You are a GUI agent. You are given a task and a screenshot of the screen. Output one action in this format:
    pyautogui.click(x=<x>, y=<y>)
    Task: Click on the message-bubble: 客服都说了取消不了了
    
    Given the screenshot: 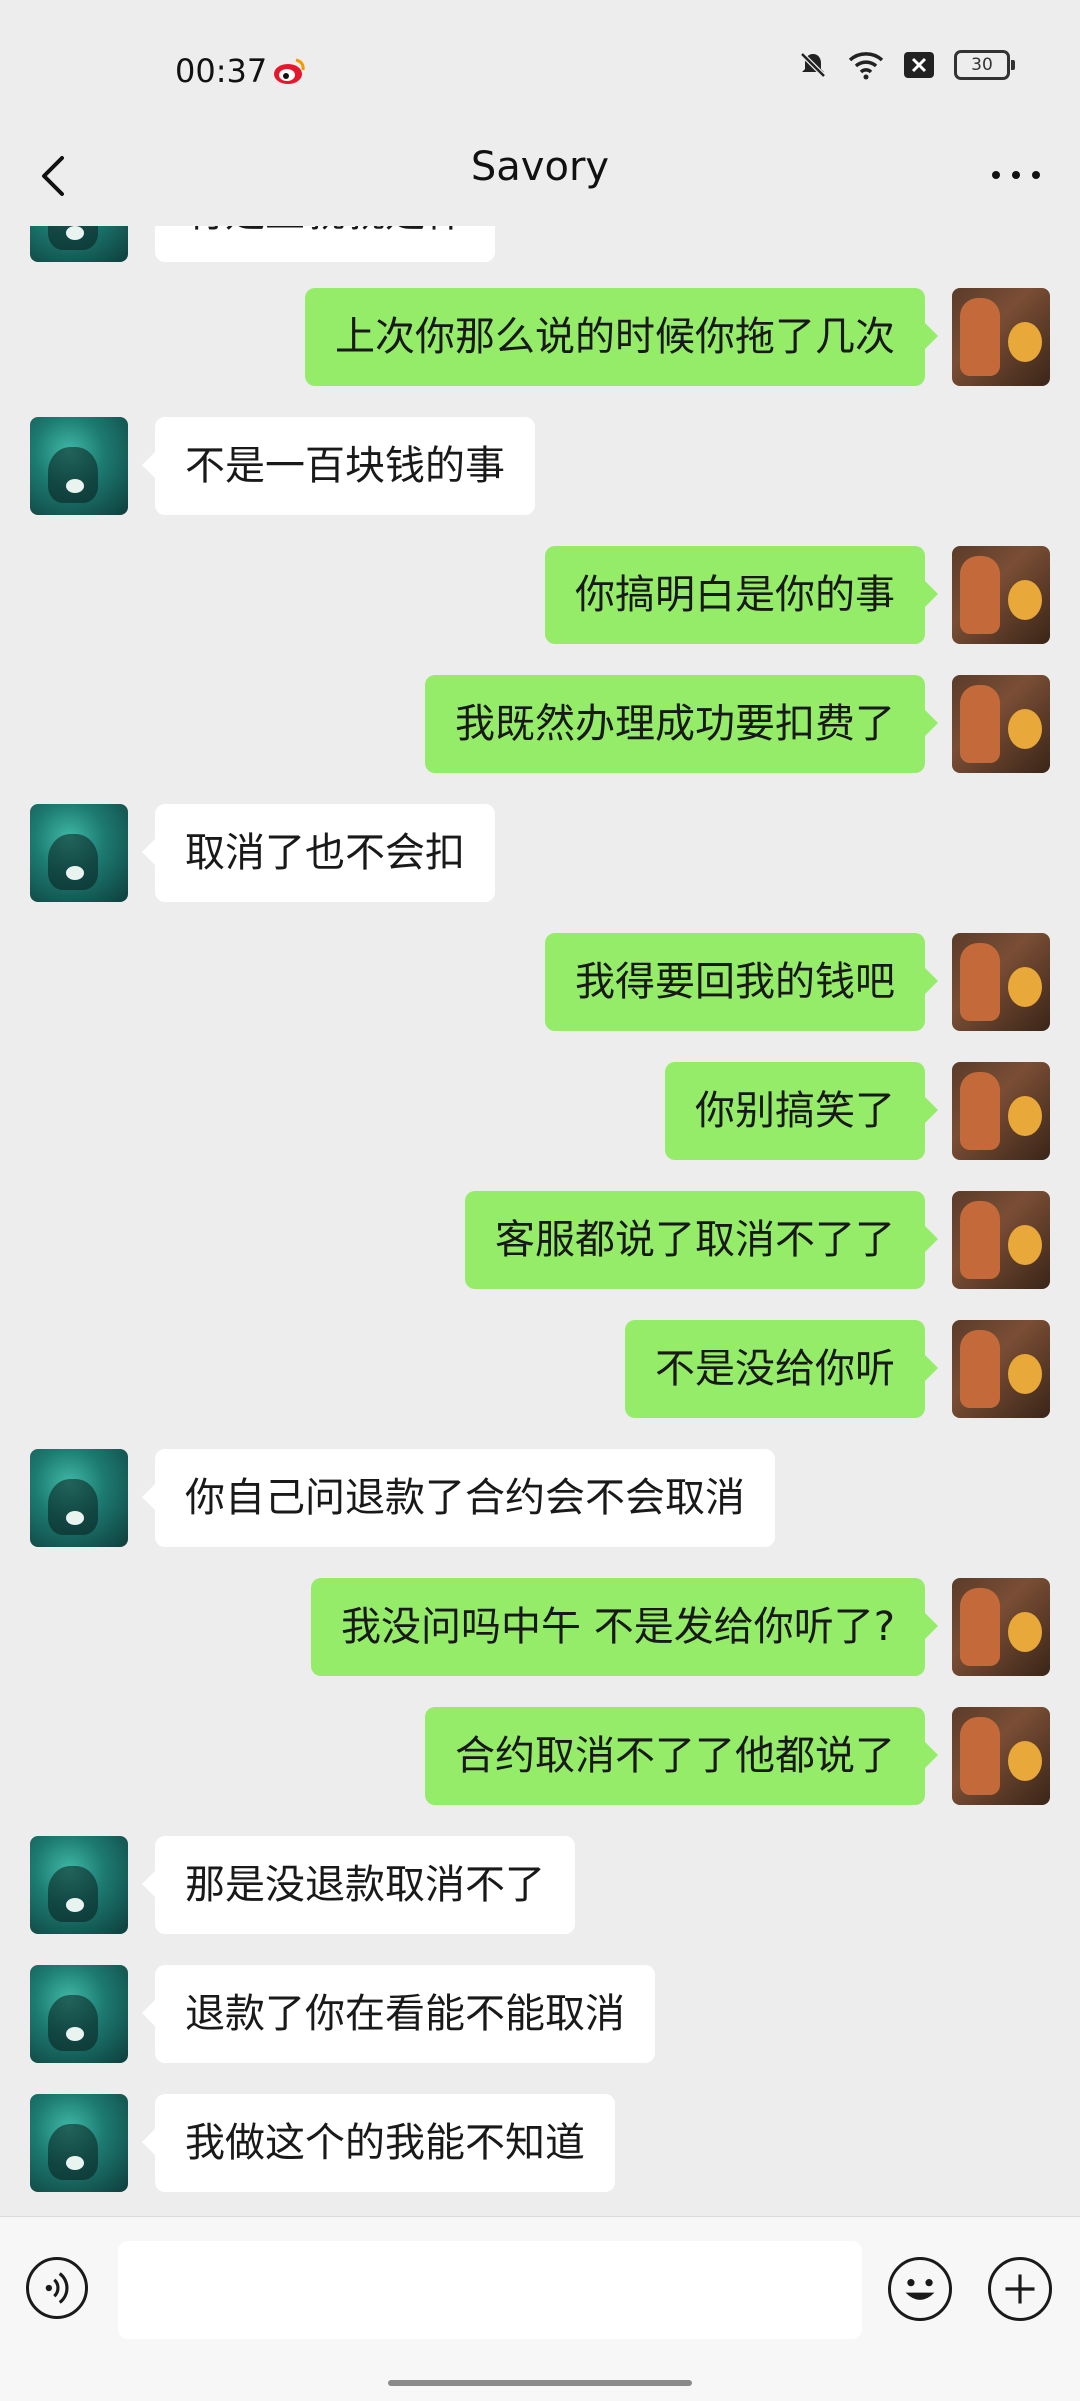 What is the action you would take?
    pyautogui.click(x=701, y=1240)
    